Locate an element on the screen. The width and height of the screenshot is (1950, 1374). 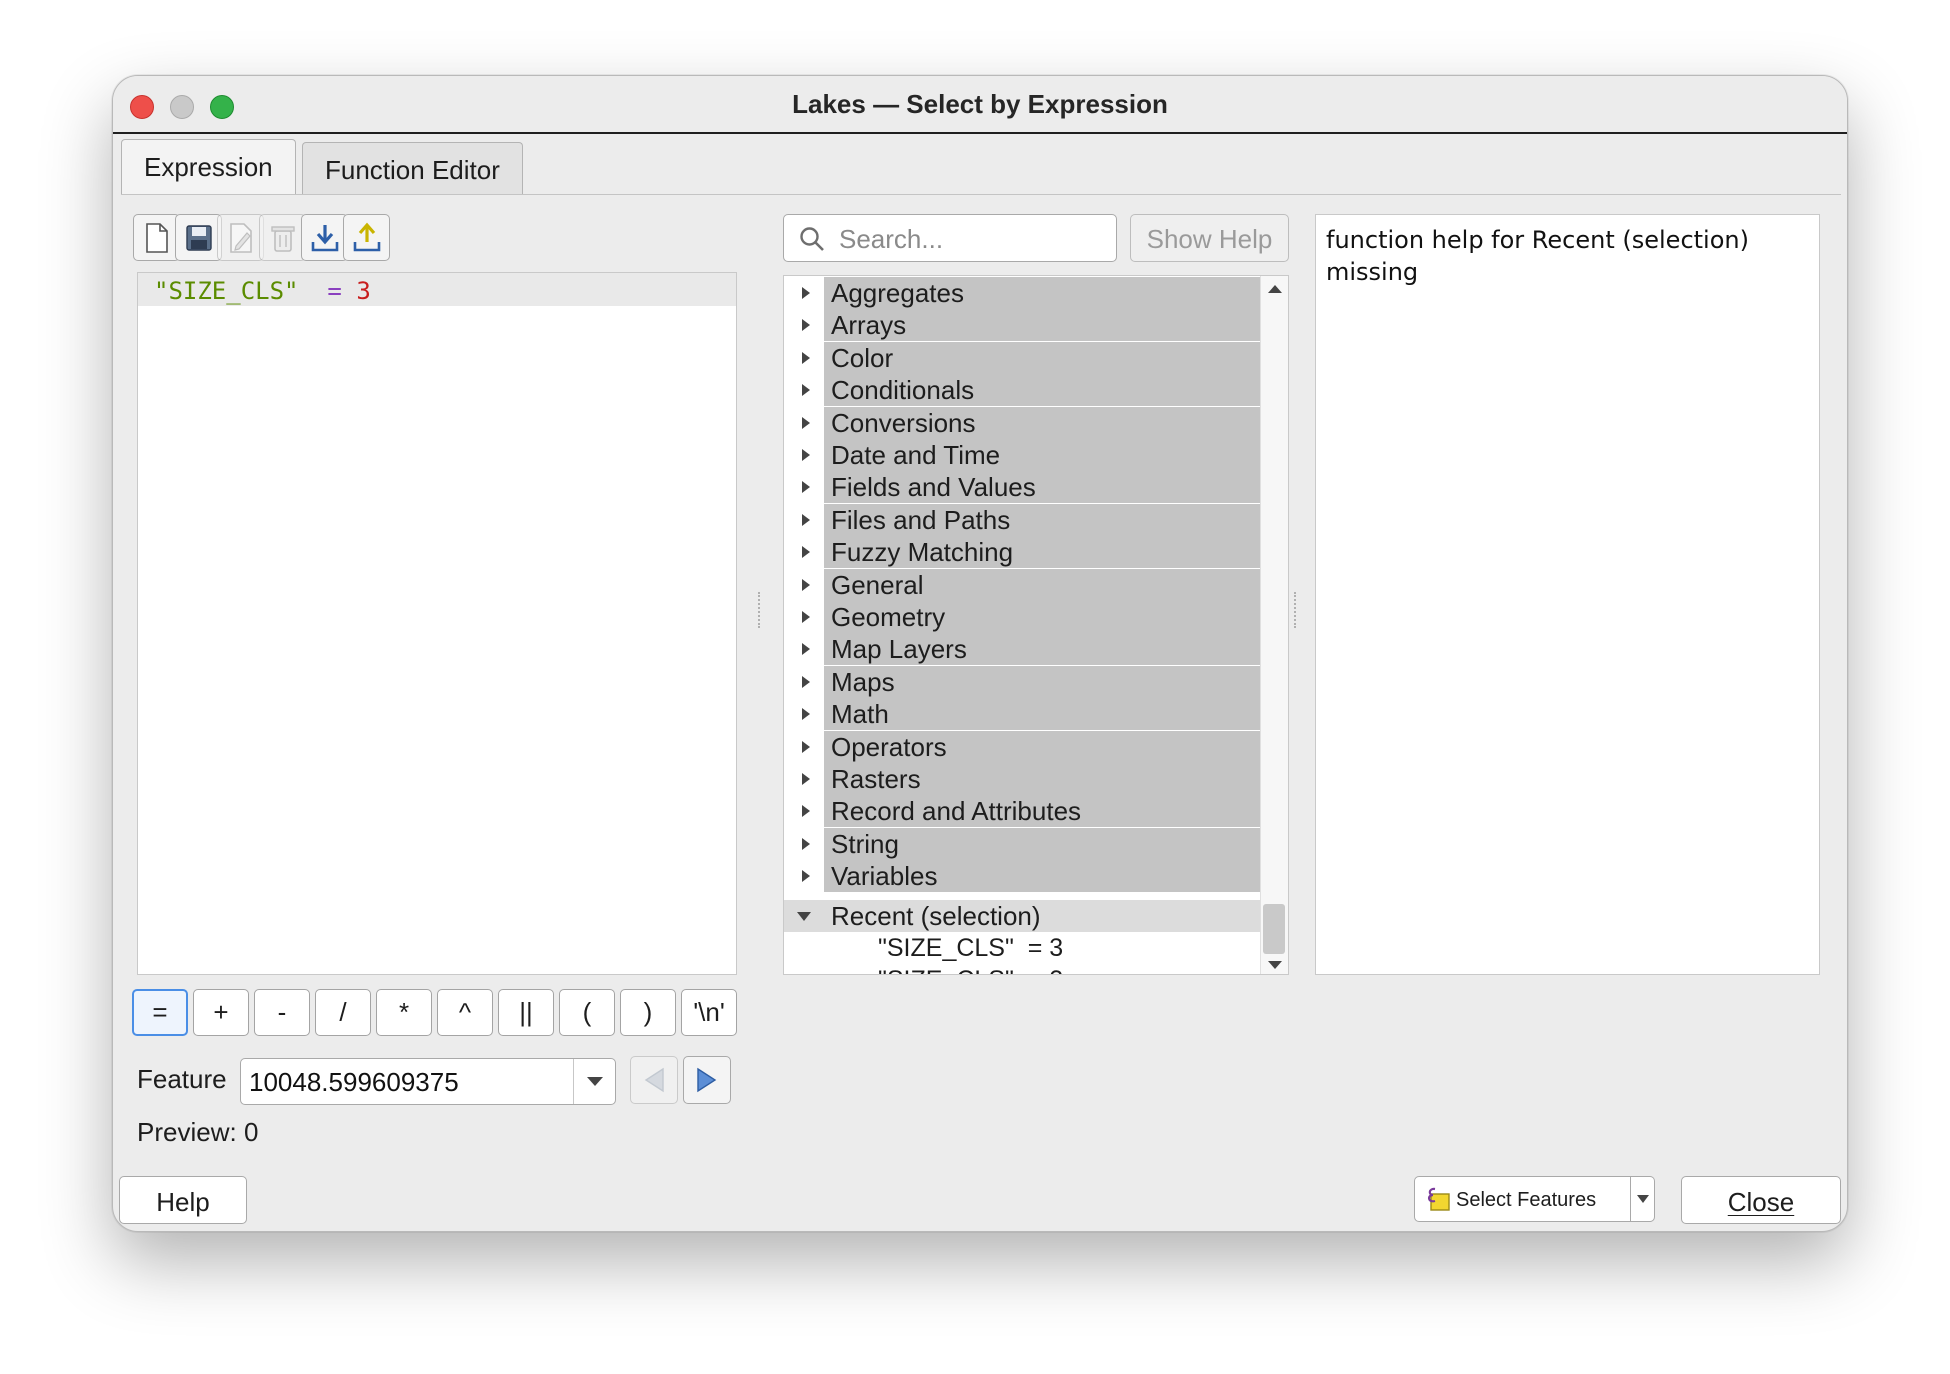
tree-group-label: Math is located at coordinates (860, 714).